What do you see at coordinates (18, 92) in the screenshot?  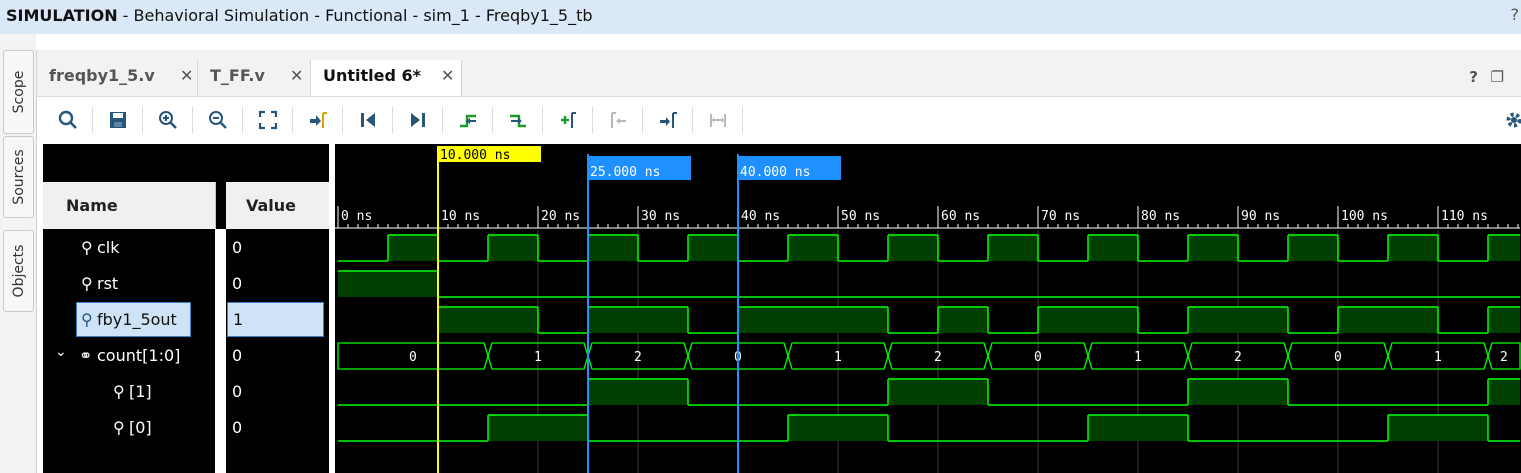 I see `side-tab-scope: Scope` at bounding box center [18, 92].